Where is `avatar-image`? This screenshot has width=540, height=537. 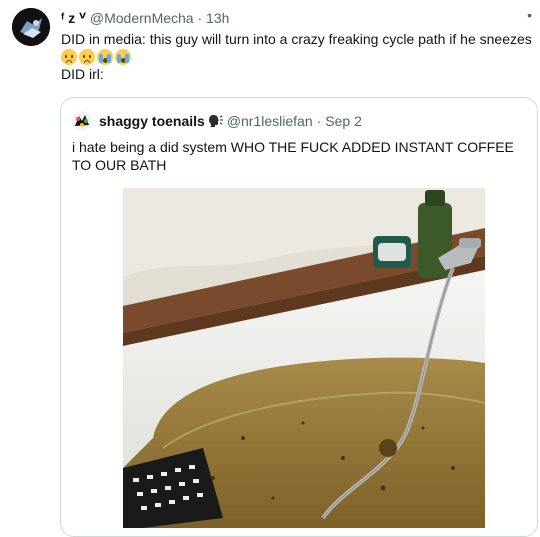 avatar-image is located at coordinates (31, 27).